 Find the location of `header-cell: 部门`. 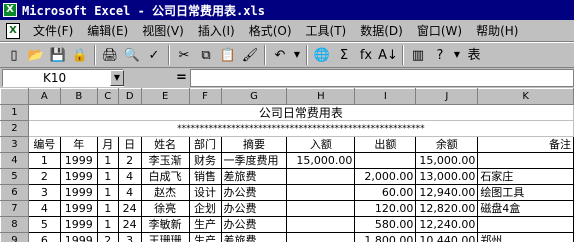

header-cell: 部门 is located at coordinates (205, 144).